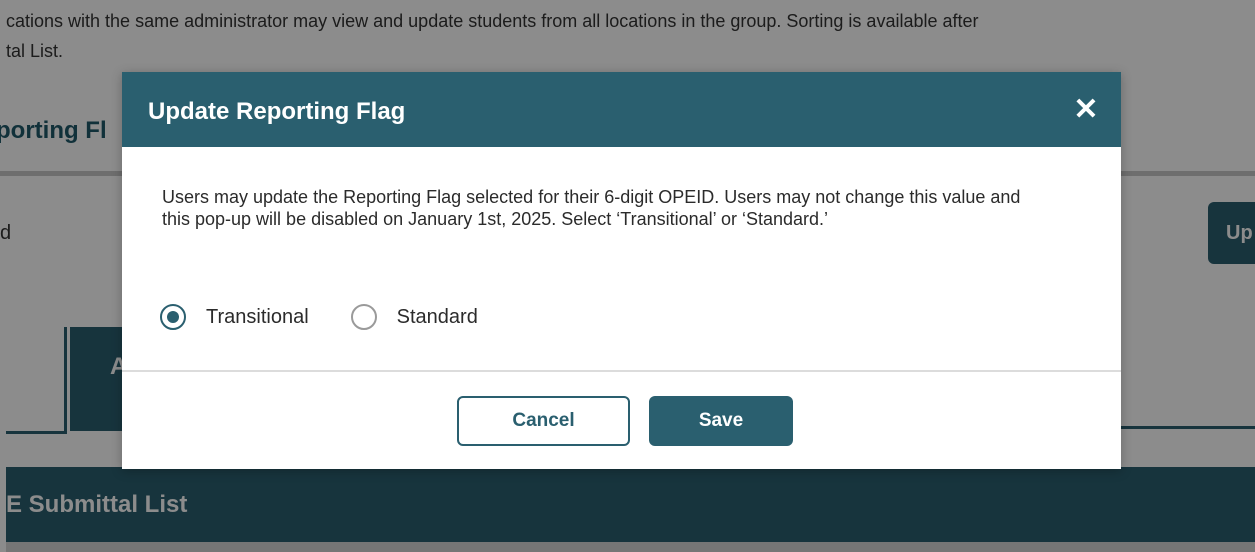 The width and height of the screenshot is (1255, 552). Describe the element at coordinates (721, 421) in the screenshot. I see `save-button: Save` at that location.